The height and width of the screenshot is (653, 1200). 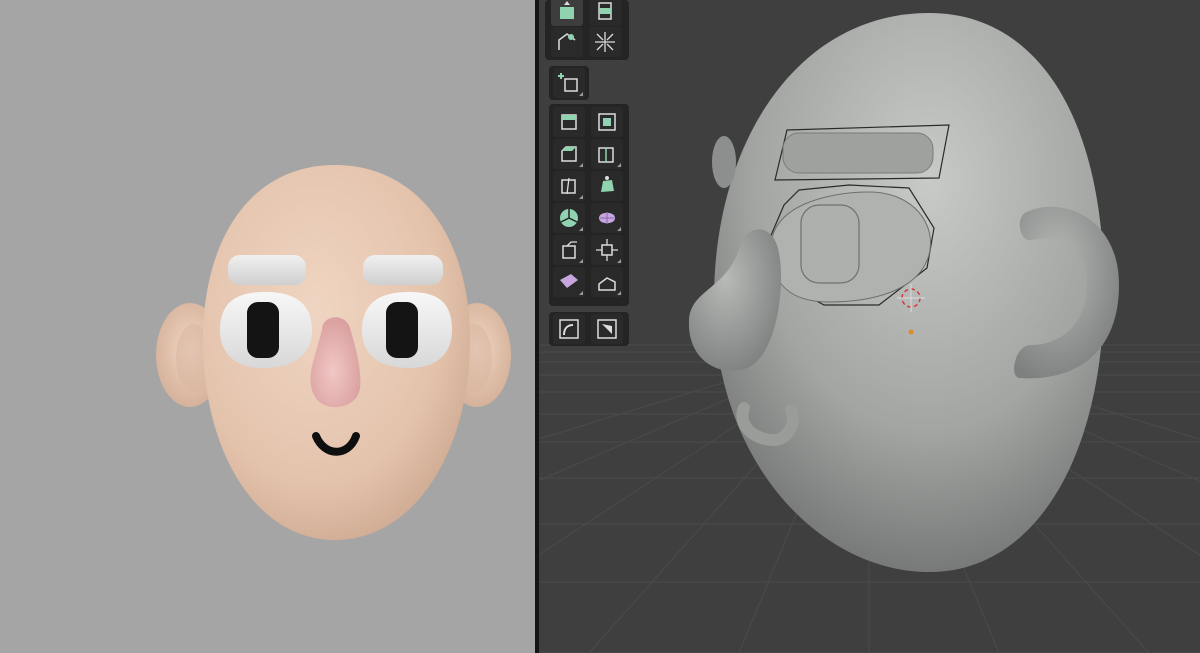 I want to click on annotate-tool, so click(x=567, y=42).